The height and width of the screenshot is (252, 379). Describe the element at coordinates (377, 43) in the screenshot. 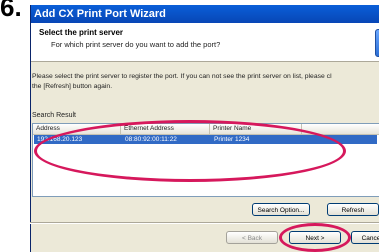

I see `wizard-icon` at that location.